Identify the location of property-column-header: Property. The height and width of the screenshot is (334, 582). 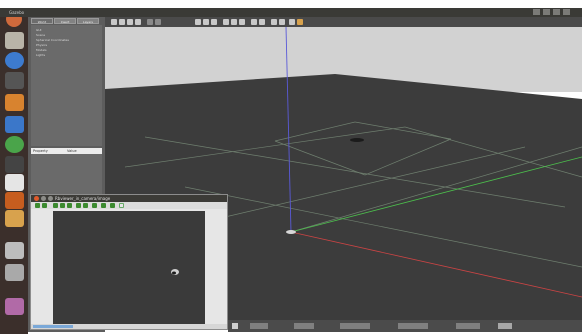
(40, 151).